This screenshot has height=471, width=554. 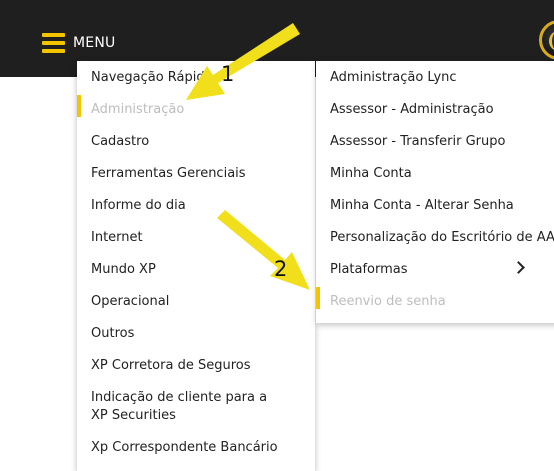 What do you see at coordinates (412, 109) in the screenshot?
I see `submenu-item-label: Assessor - Administração` at bounding box center [412, 109].